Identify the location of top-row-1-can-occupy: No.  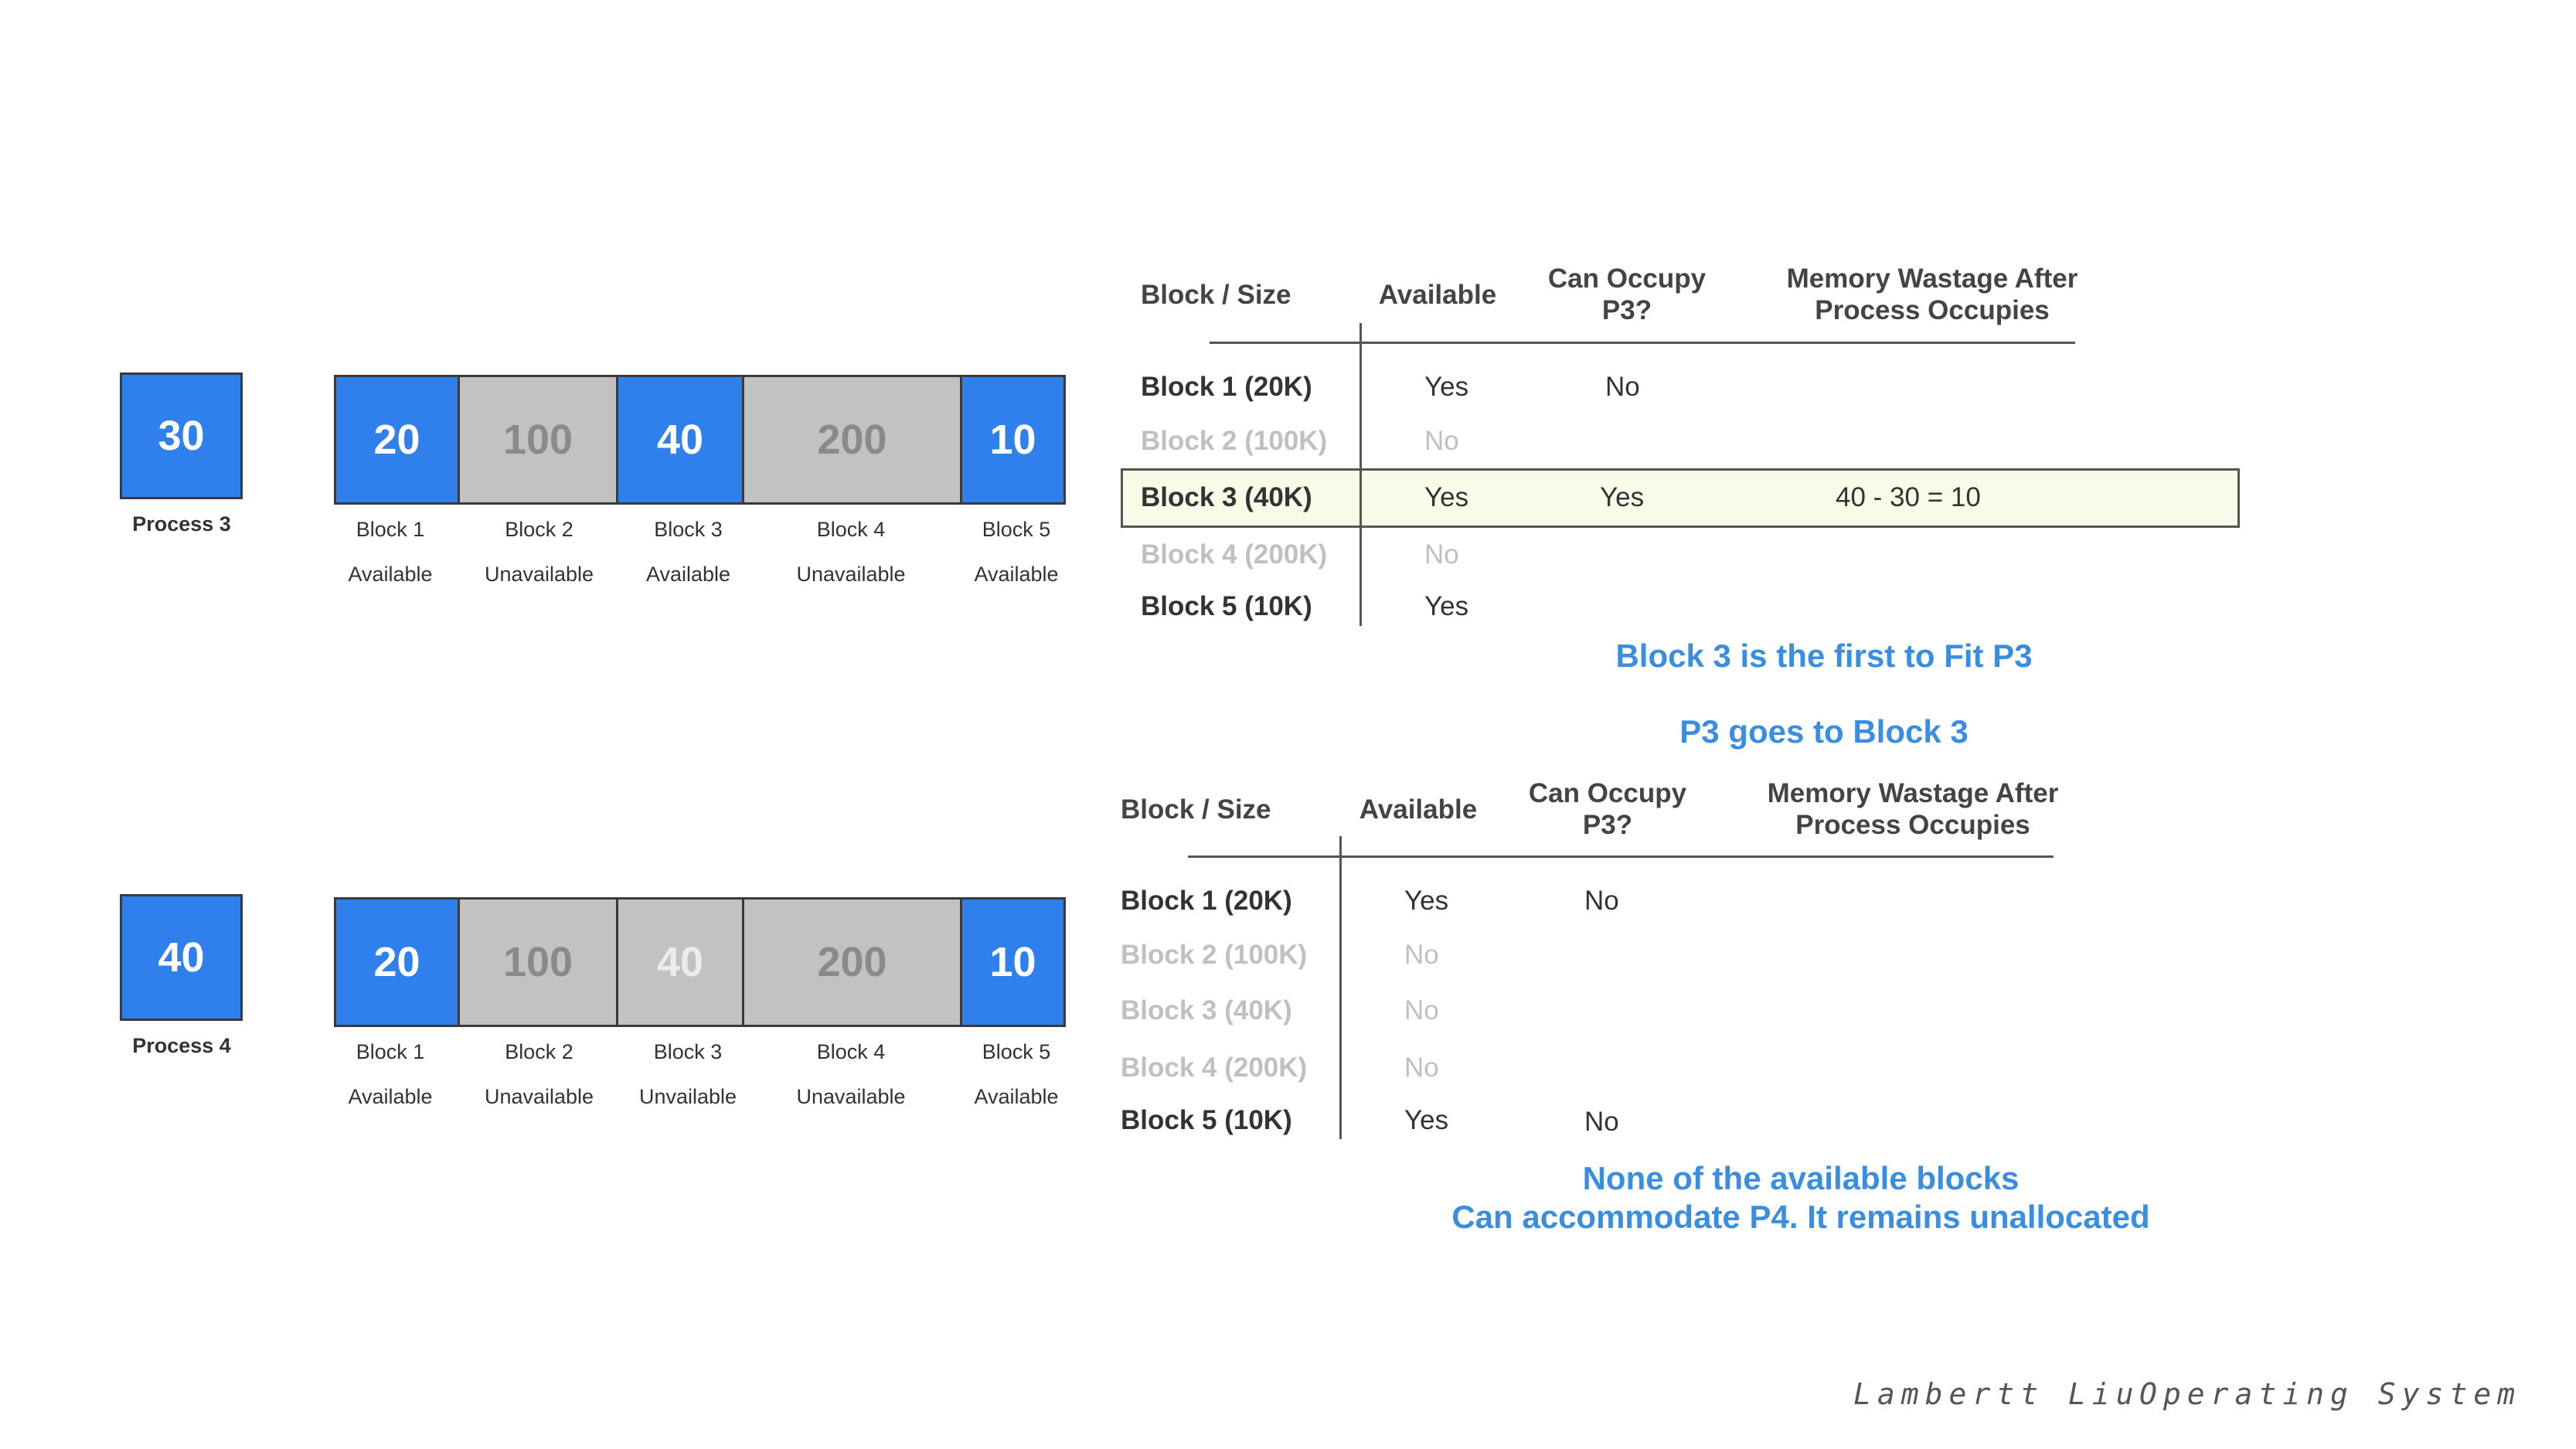
(1623, 387).